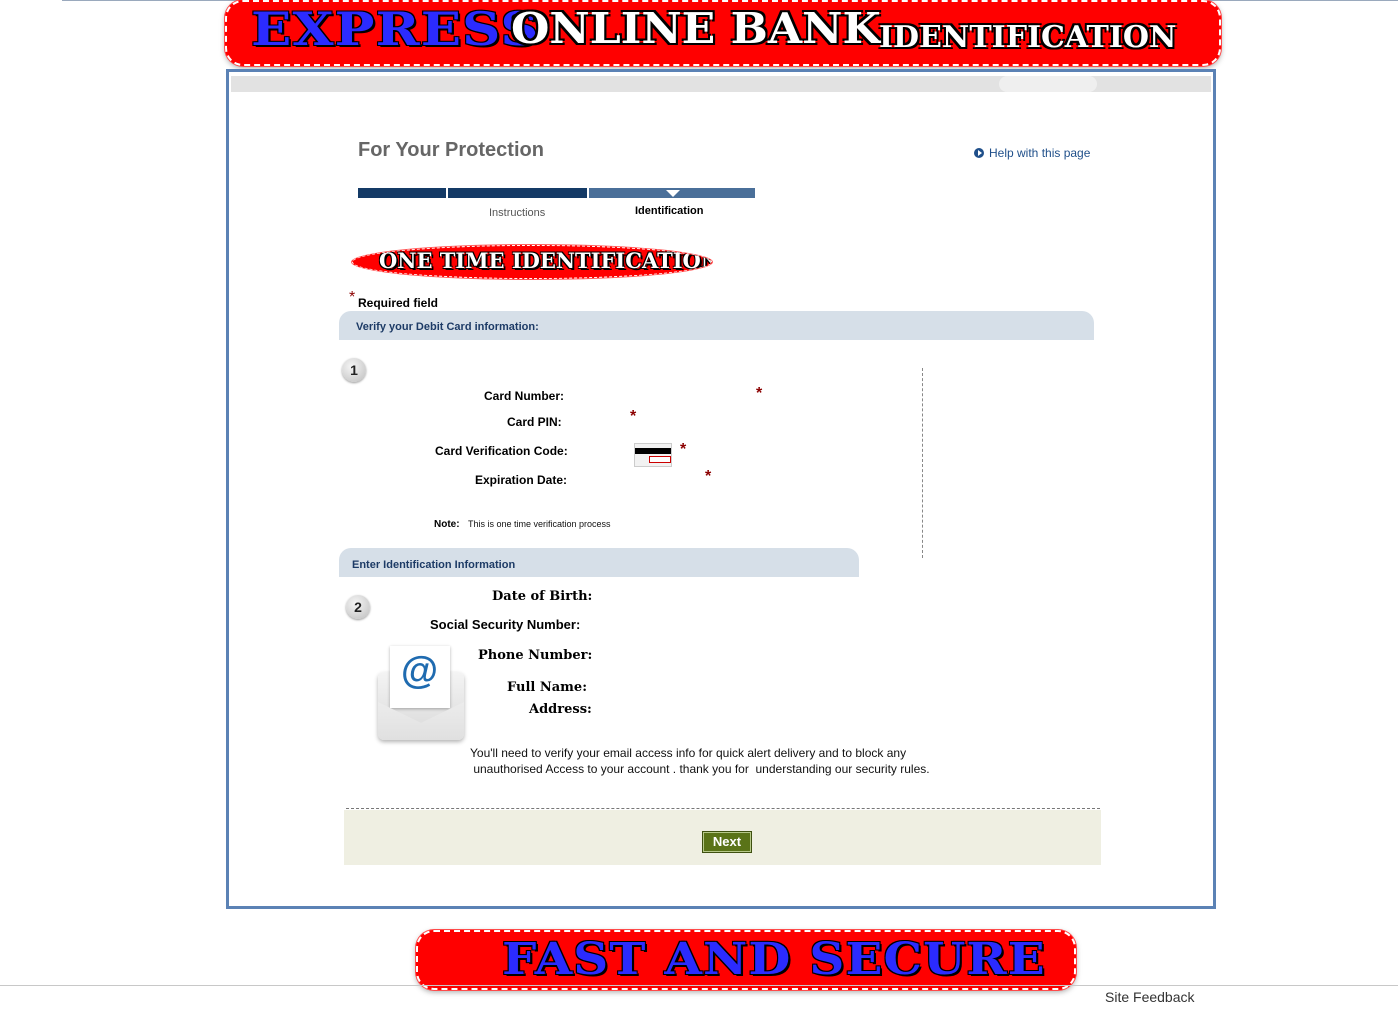 Image resolution: width=1398 pixels, height=1016 pixels. I want to click on footer-banner: FAST AND SECURE, so click(746, 960).